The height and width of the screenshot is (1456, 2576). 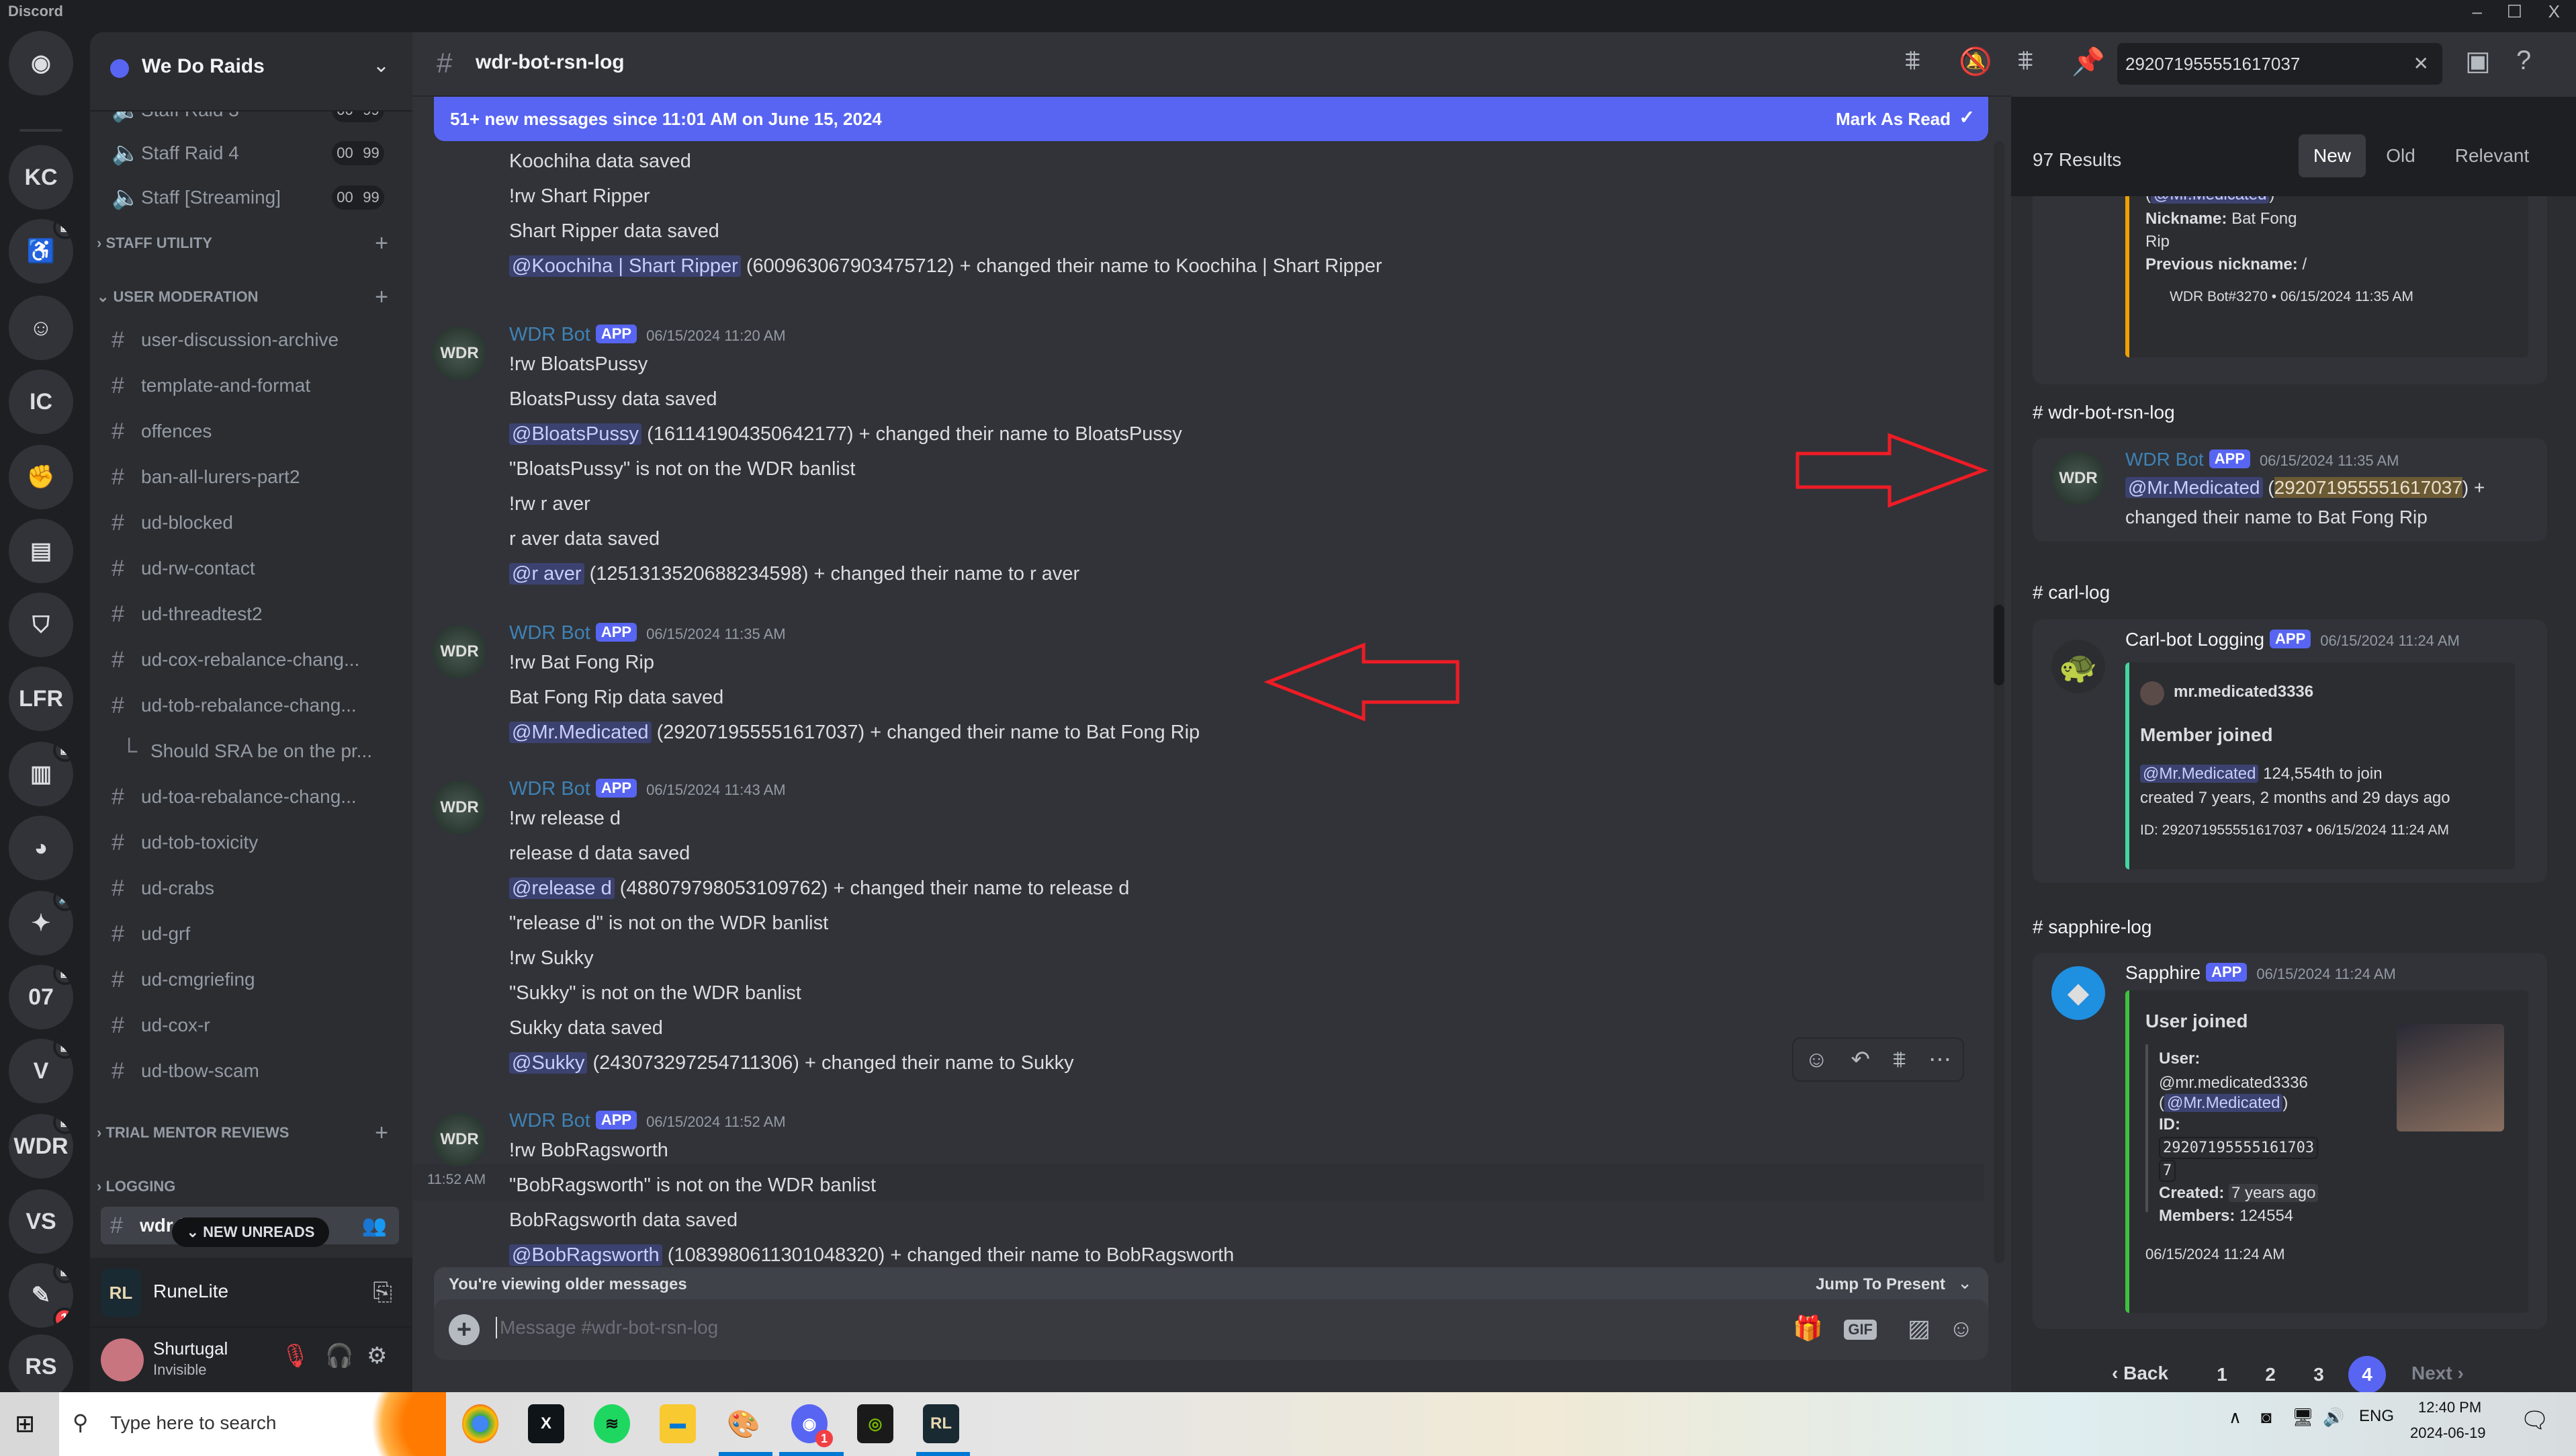 I want to click on category-staff-utility: › STAFF UTILITY +, so click(x=252, y=243).